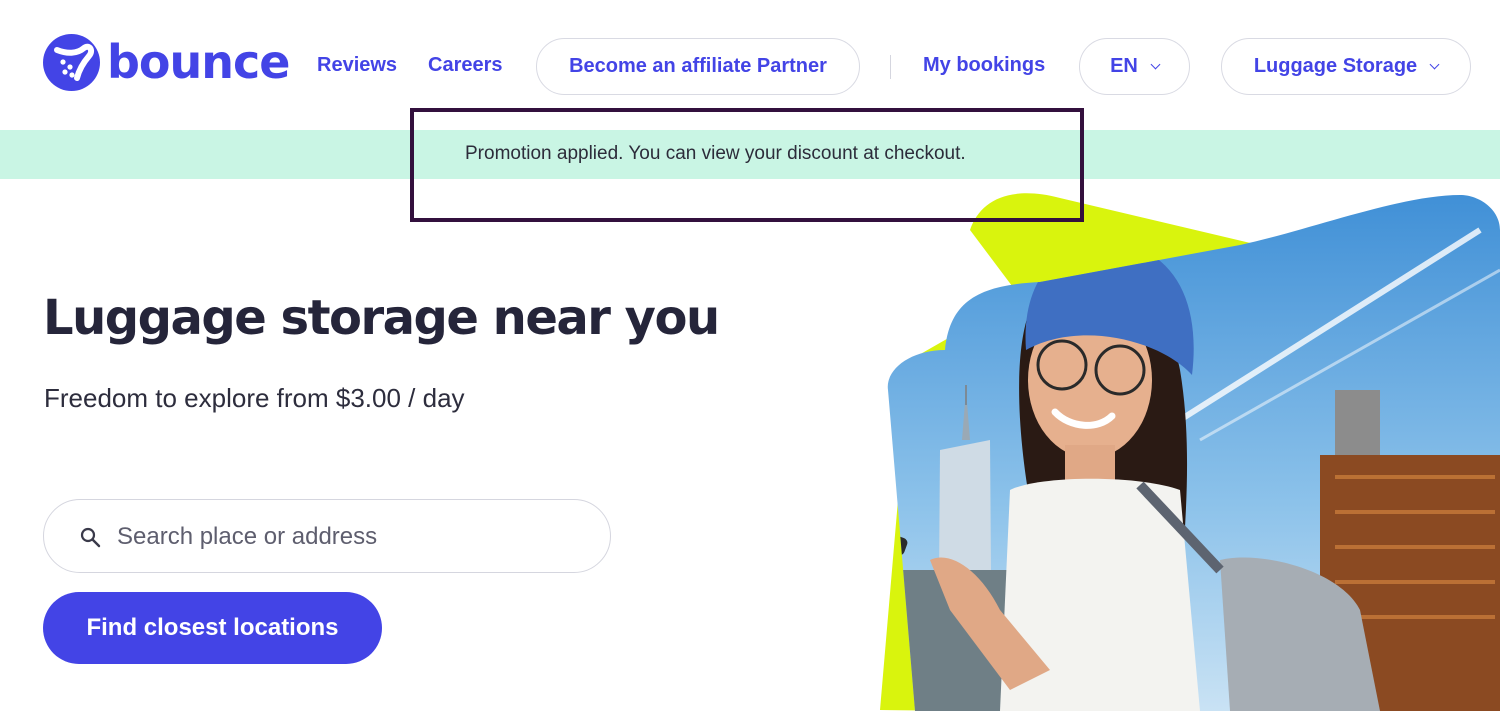 The width and height of the screenshot is (1500, 711). Describe the element at coordinates (747, 165) in the screenshot. I see `promo-highlight-outline` at that location.